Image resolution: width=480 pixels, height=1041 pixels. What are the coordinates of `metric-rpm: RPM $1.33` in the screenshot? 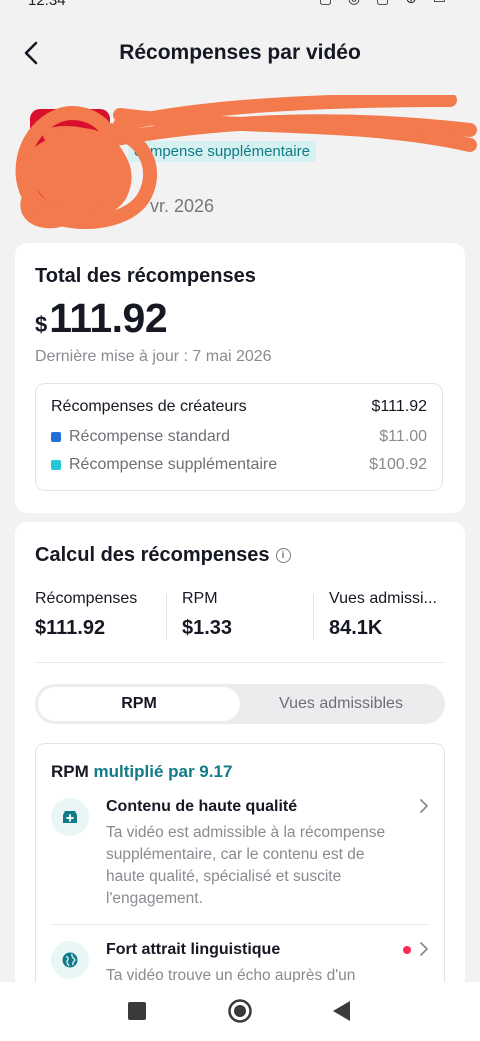 It's located at (247, 617).